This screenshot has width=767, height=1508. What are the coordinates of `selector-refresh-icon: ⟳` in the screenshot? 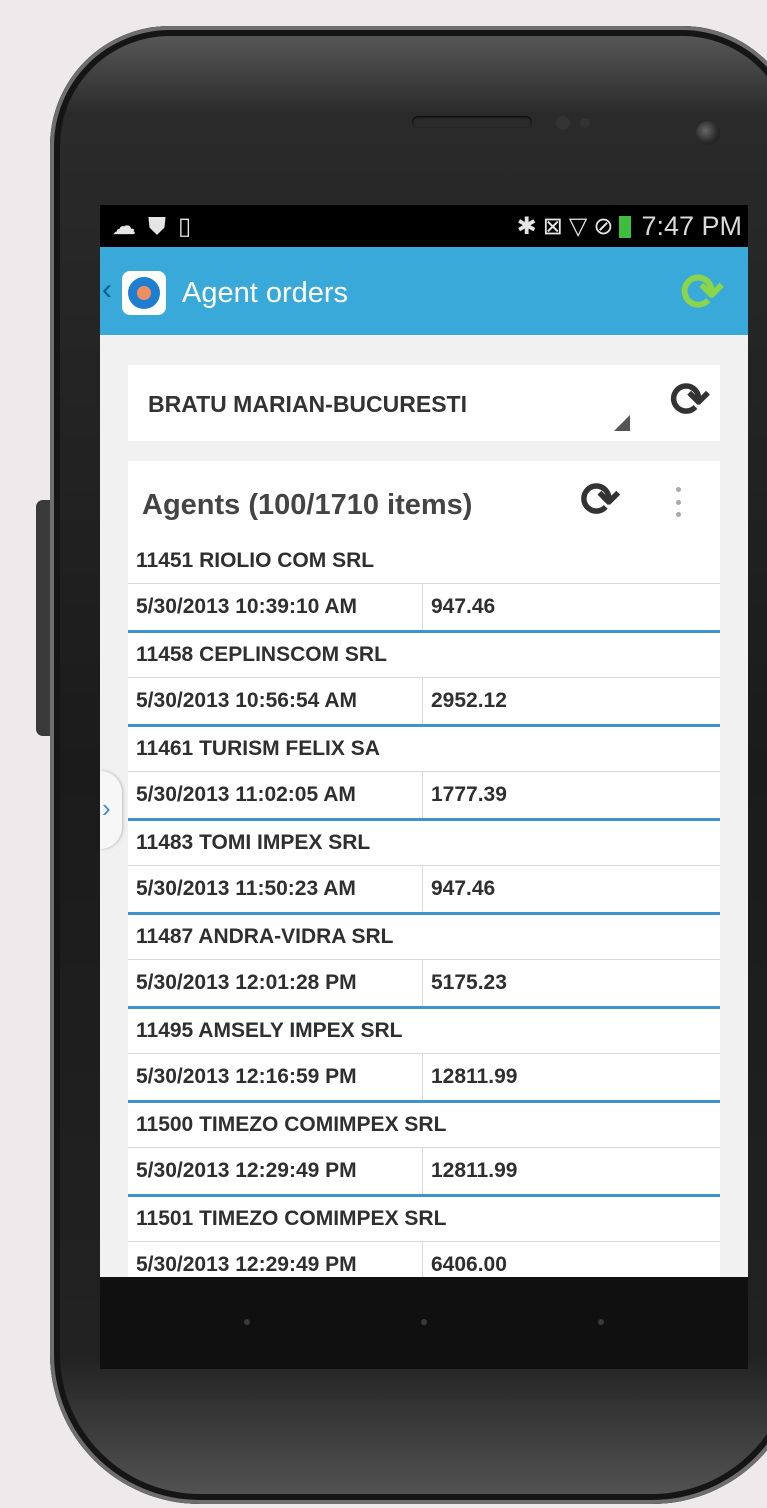 It's located at (690, 401).